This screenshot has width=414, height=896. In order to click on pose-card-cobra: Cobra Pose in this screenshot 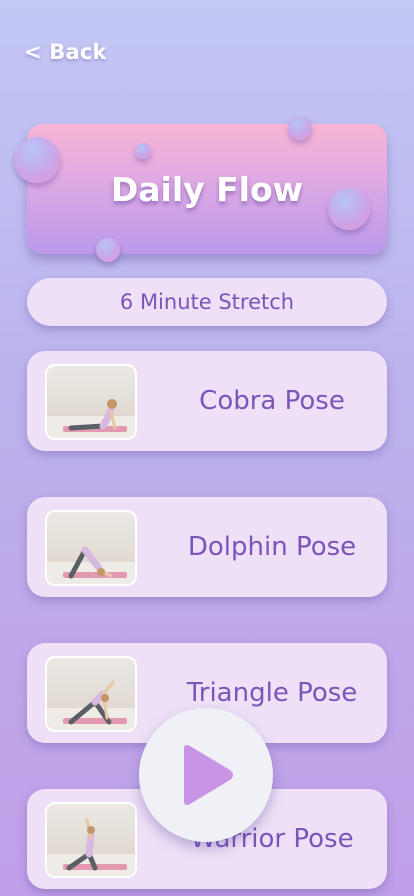, I will do `click(207, 401)`.